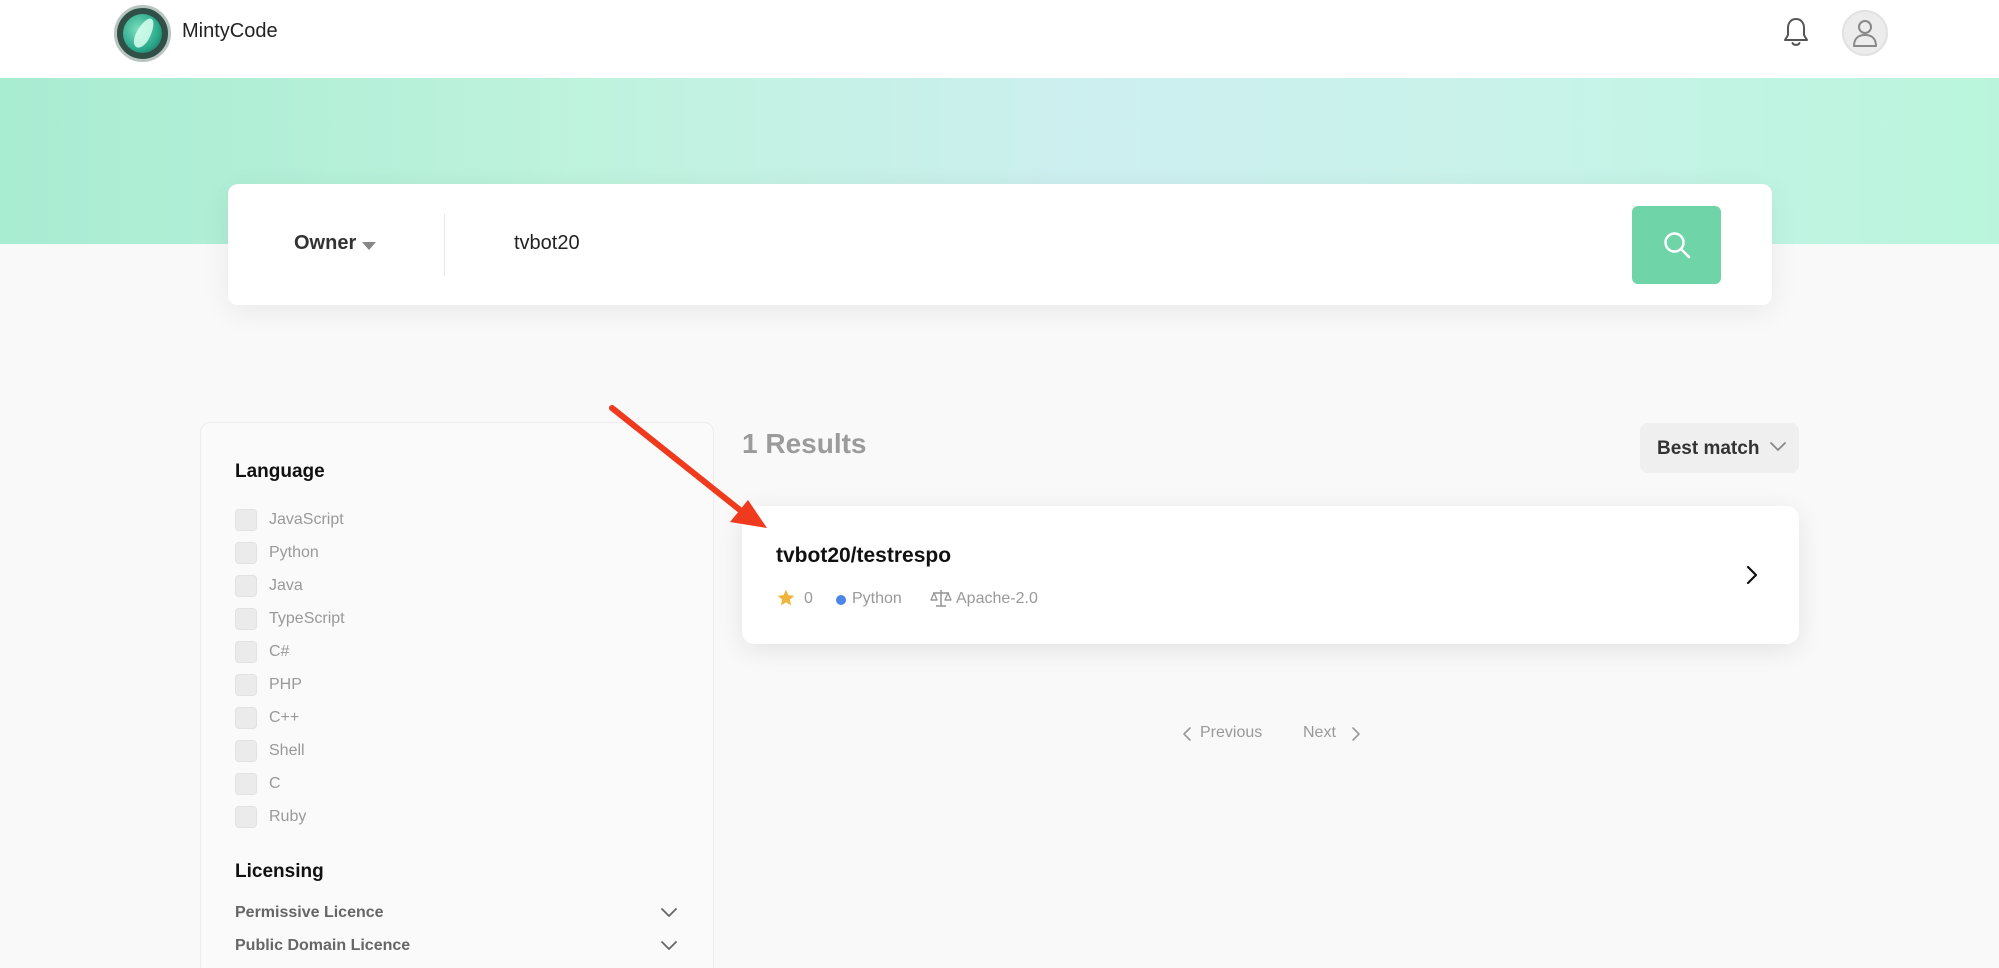 The image size is (1999, 968). What do you see at coordinates (1187, 734) in the screenshot?
I see `chevron-left-icon` at bounding box center [1187, 734].